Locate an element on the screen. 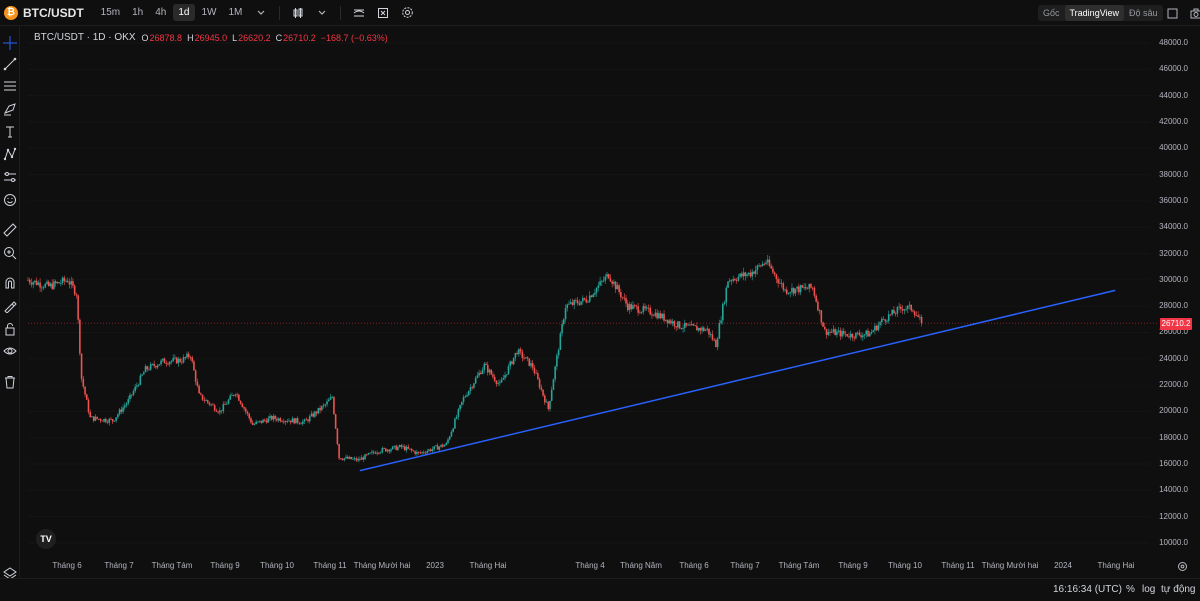 This screenshot has height=601, width=1200. time-axis-settings-icon is located at coordinates (1182, 566).